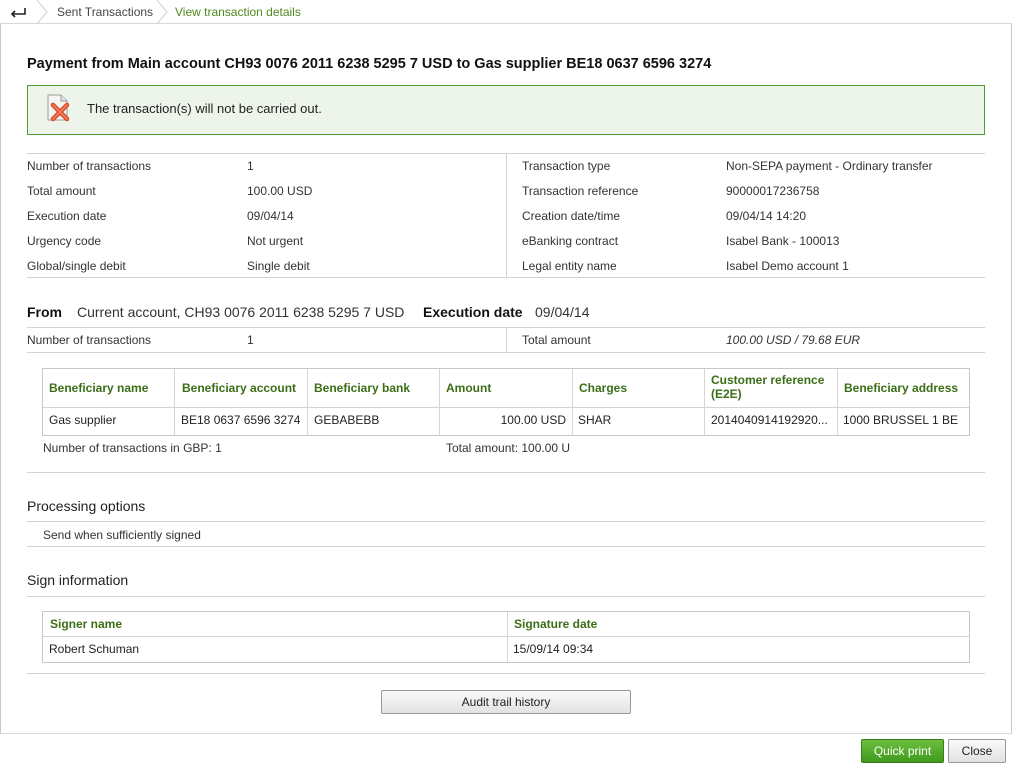 Image resolution: width=1012 pixels, height=769 pixels. Describe the element at coordinates (280, 191) in the screenshot. I see `summary-value-total: 100.00 USD` at that location.